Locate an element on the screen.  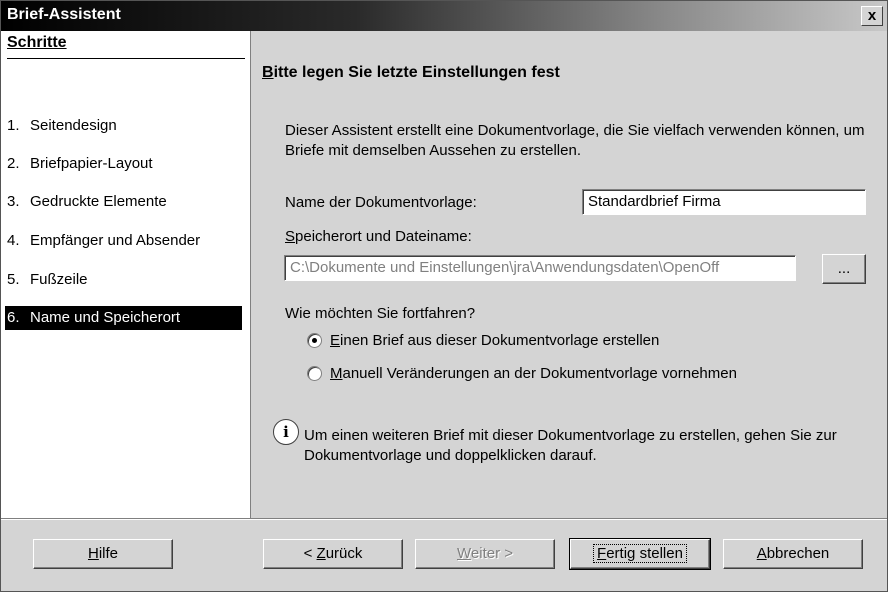
steps-heading: Schritte is located at coordinates (37, 42).